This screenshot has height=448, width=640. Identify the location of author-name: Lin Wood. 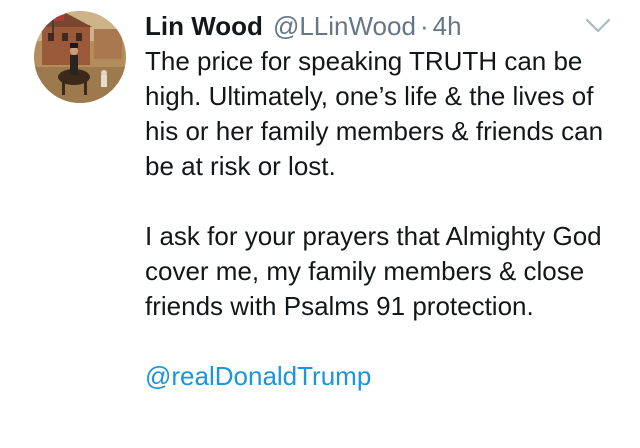
(204, 26).